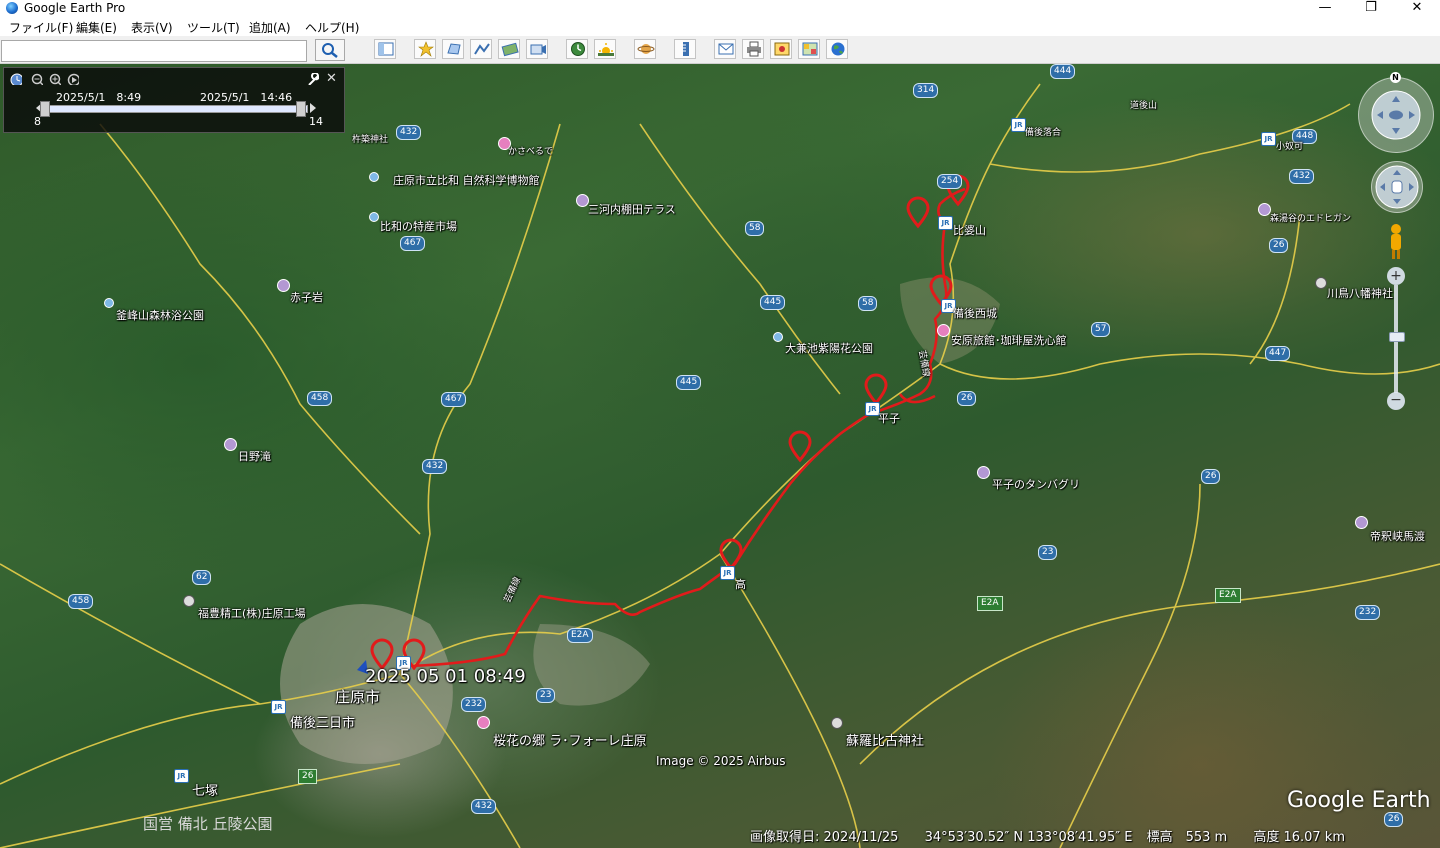 This screenshot has height=848, width=1440. I want to click on menu-file: ファイル(F), so click(41, 27).